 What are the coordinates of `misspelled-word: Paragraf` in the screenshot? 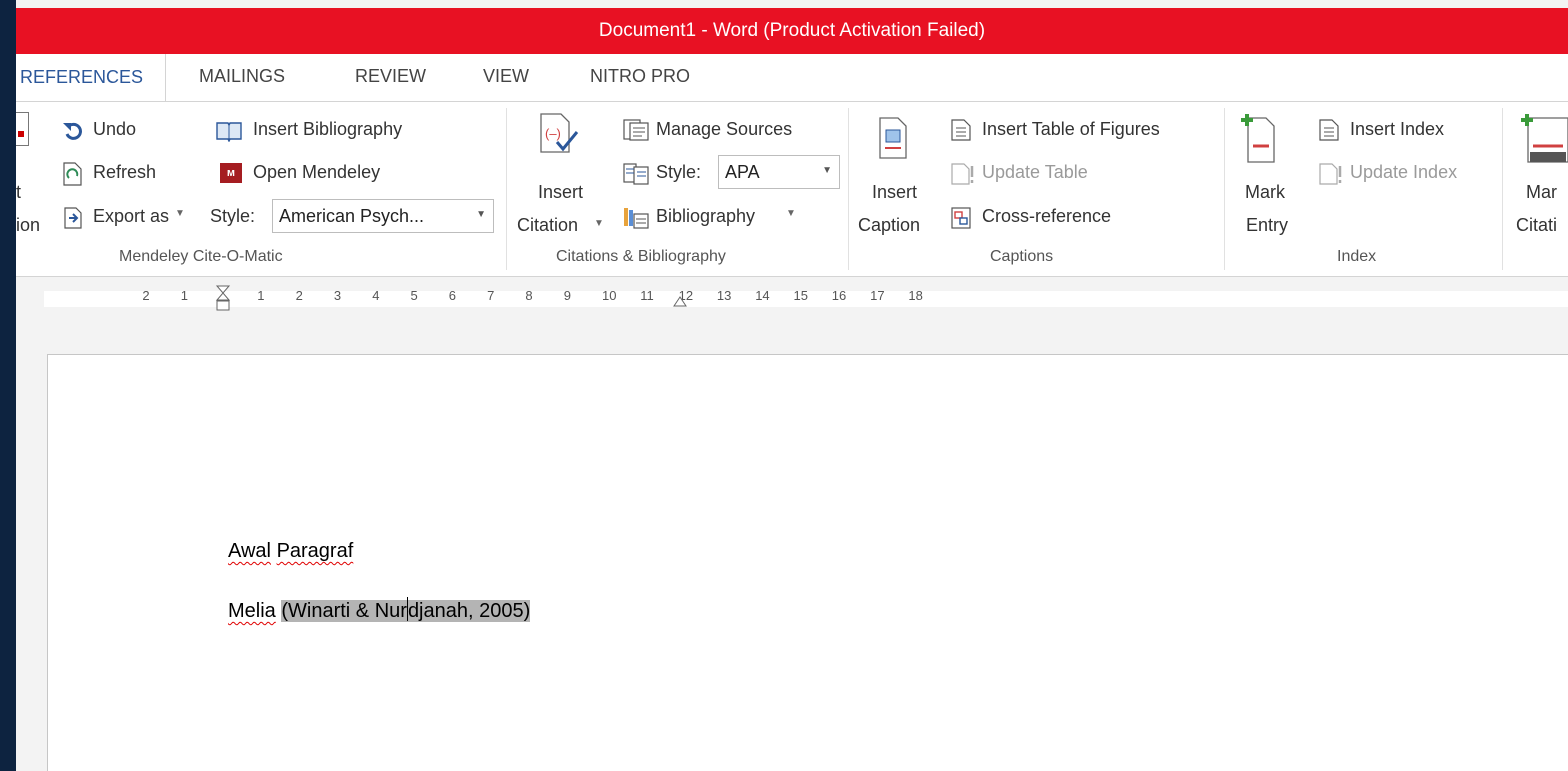 It's located at (315, 551).